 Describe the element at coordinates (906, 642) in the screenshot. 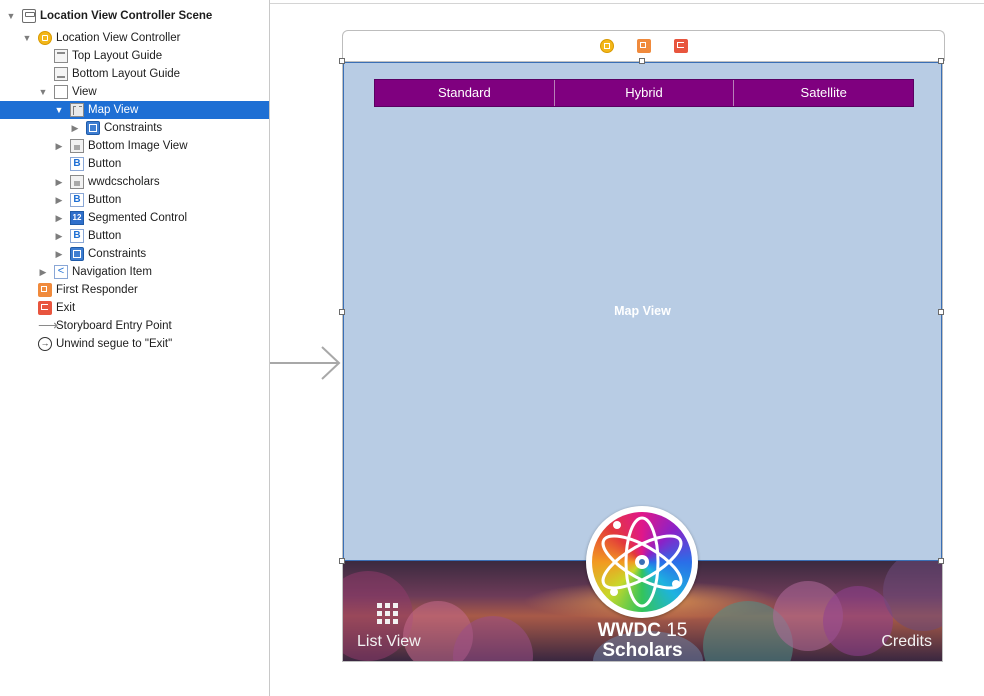

I see `credits-button: Credits` at that location.